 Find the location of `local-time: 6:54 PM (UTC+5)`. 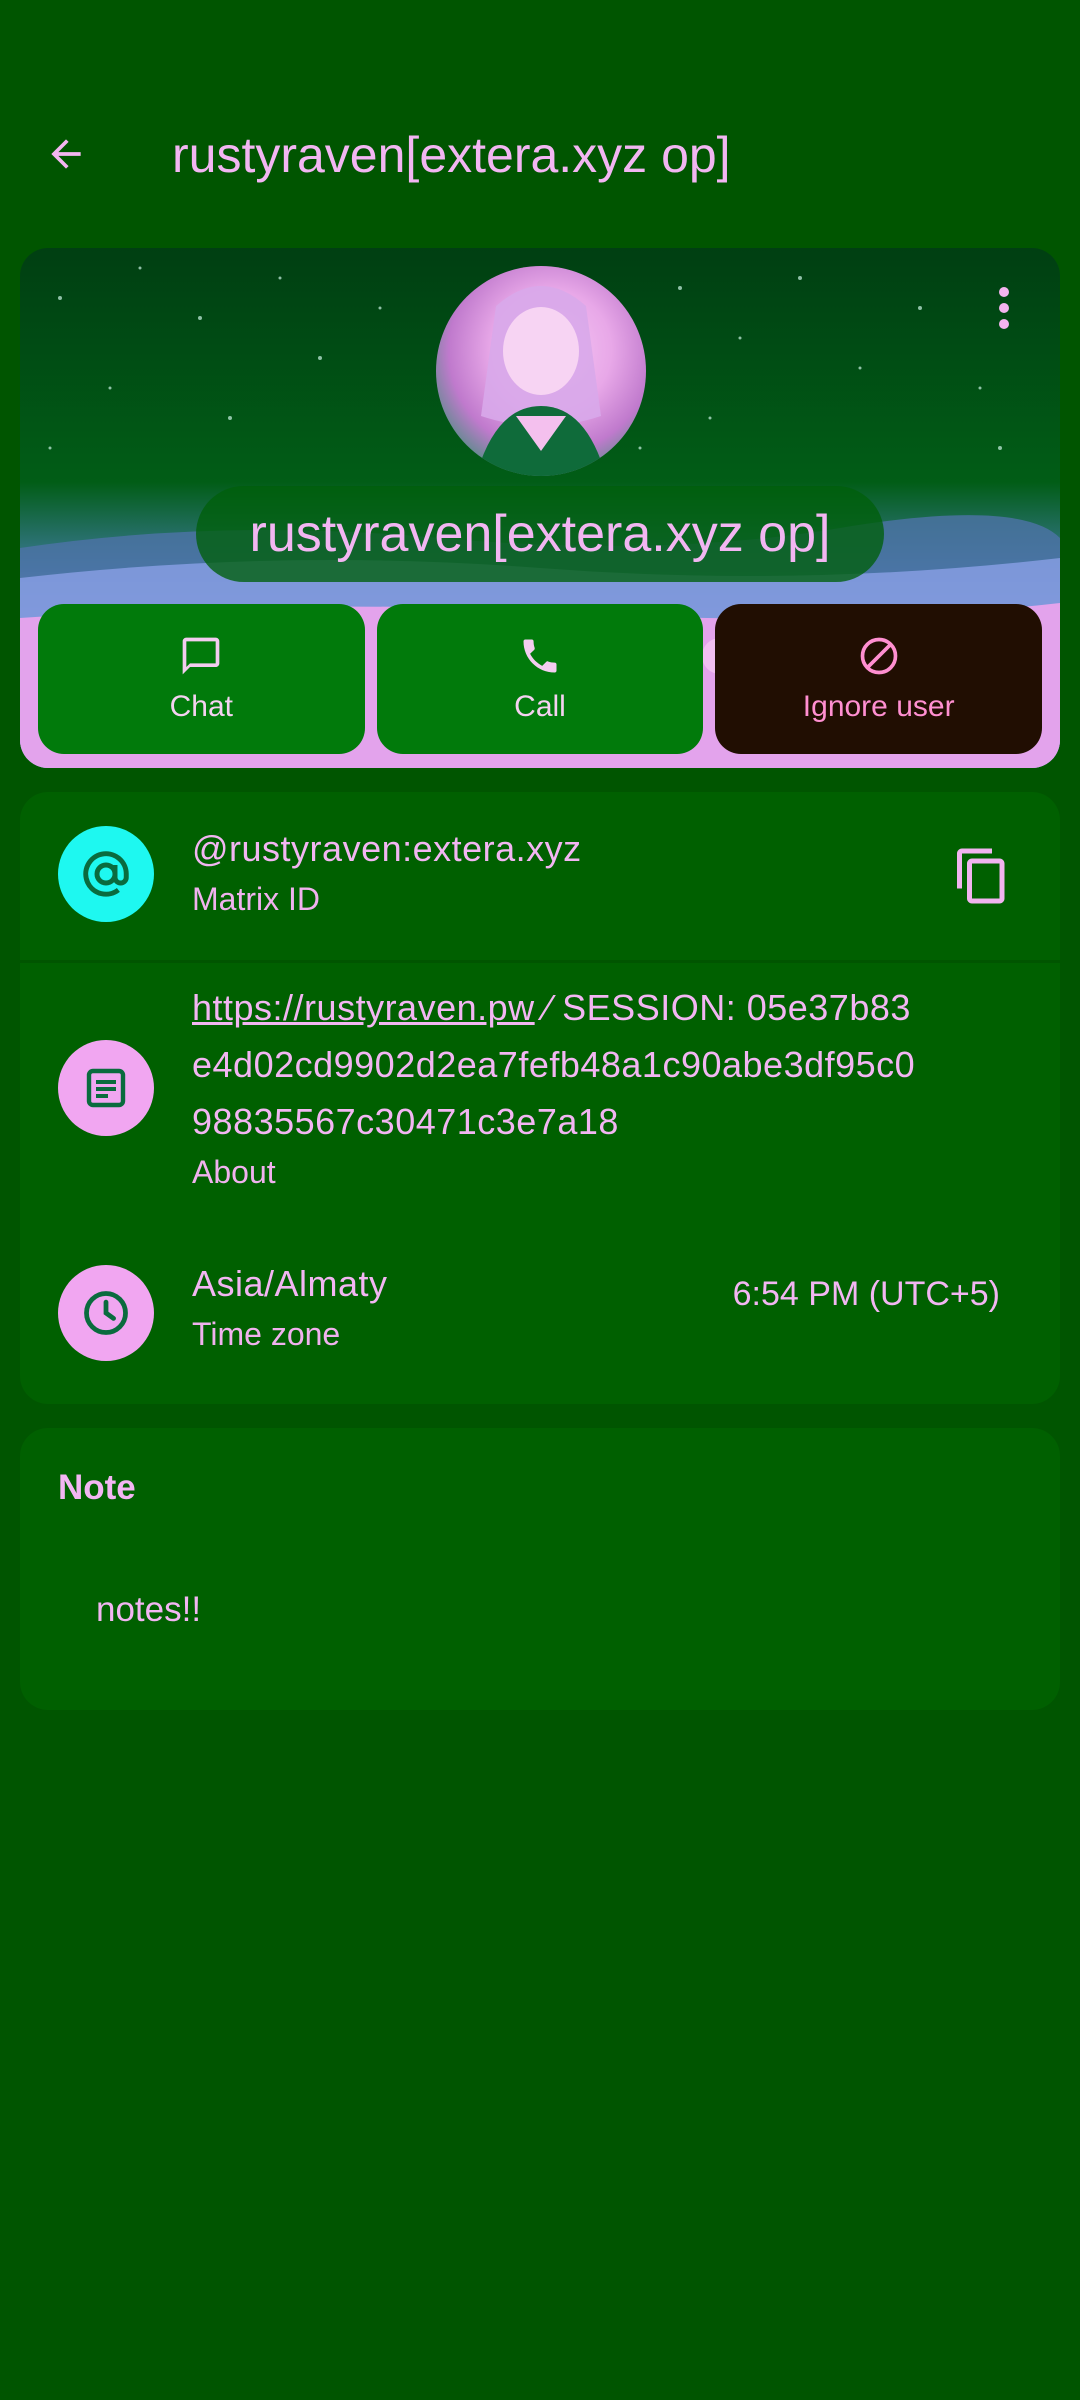

local-time: 6:54 PM (UTC+5) is located at coordinates (866, 1294).